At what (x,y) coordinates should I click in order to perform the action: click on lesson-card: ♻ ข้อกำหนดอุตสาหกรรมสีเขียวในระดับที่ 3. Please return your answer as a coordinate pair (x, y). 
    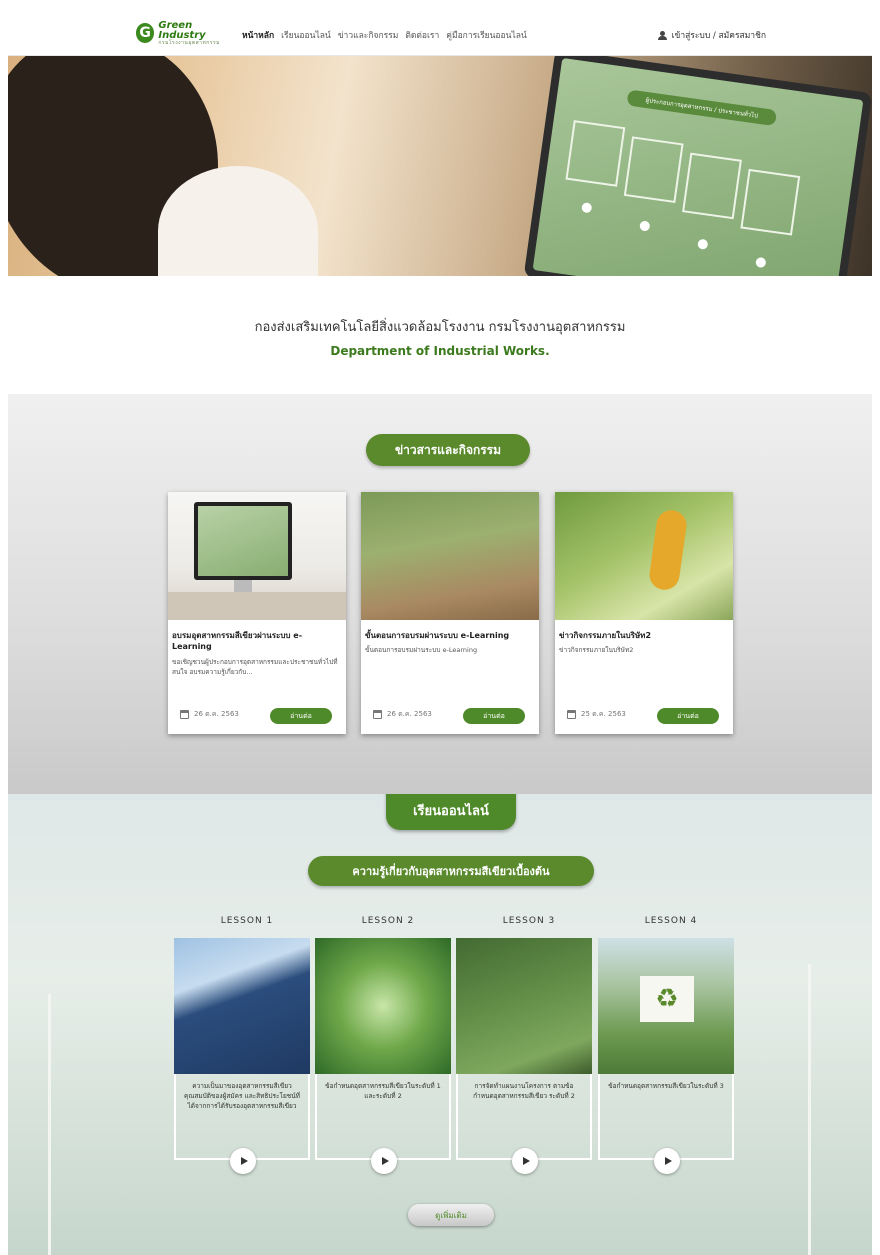
    Looking at the image, I should click on (666, 1056).